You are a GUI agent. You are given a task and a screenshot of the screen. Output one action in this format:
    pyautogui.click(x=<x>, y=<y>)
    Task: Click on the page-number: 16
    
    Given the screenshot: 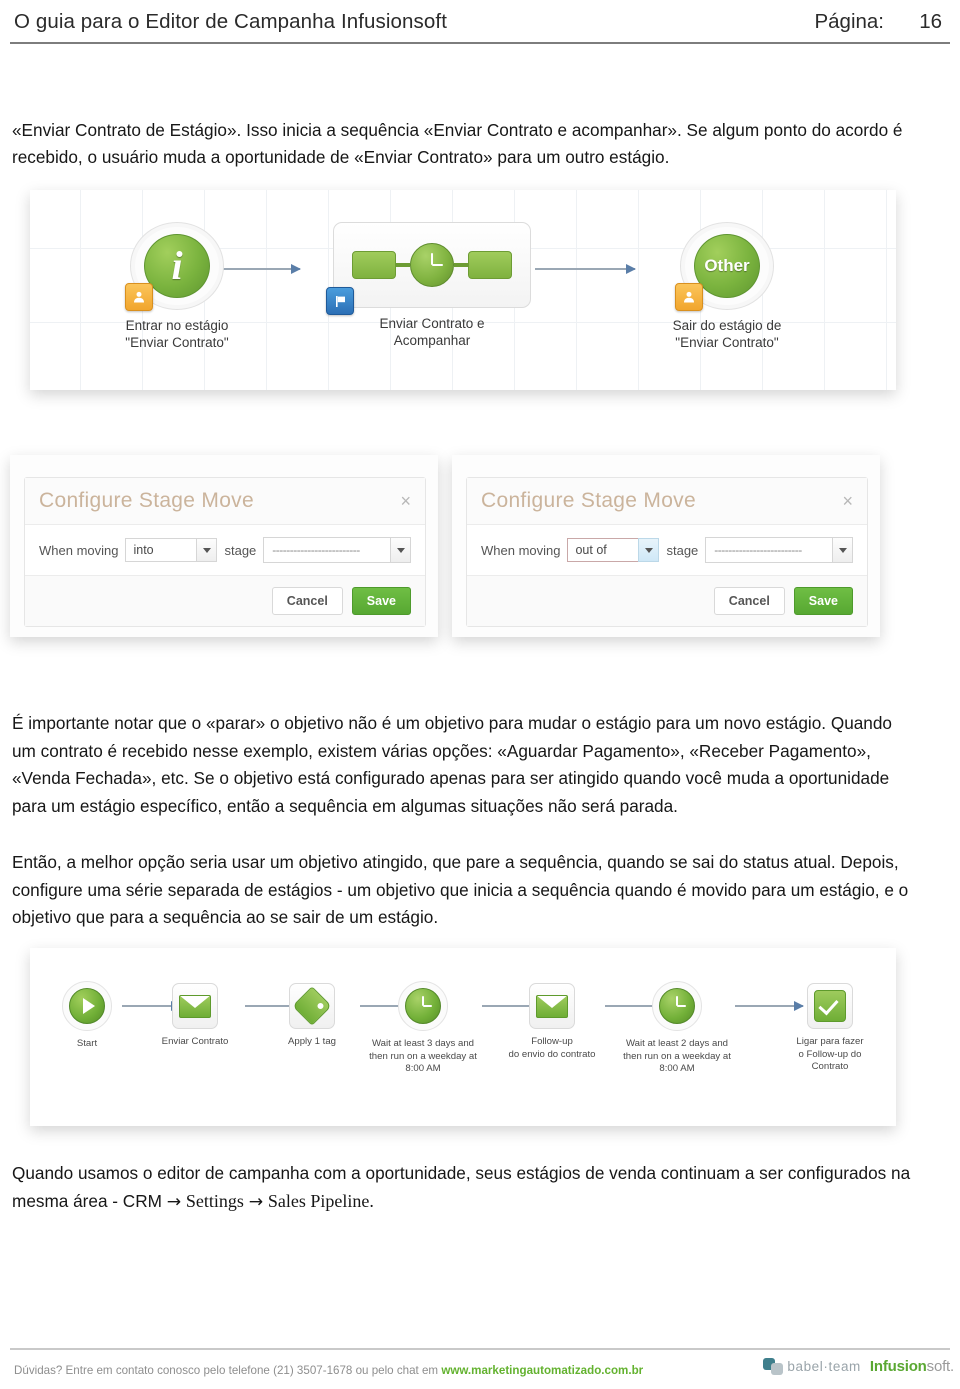 What is the action you would take?
    pyautogui.click(x=930, y=21)
    